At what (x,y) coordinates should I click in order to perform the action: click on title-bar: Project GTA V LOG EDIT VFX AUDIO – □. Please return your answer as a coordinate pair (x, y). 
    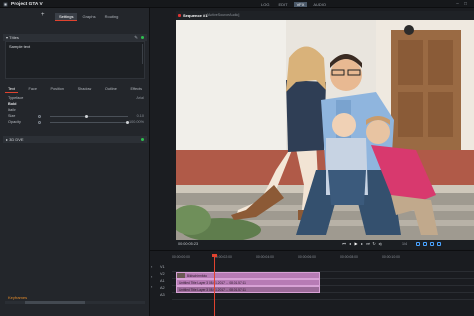
    Looking at the image, I should click on (237, 4).